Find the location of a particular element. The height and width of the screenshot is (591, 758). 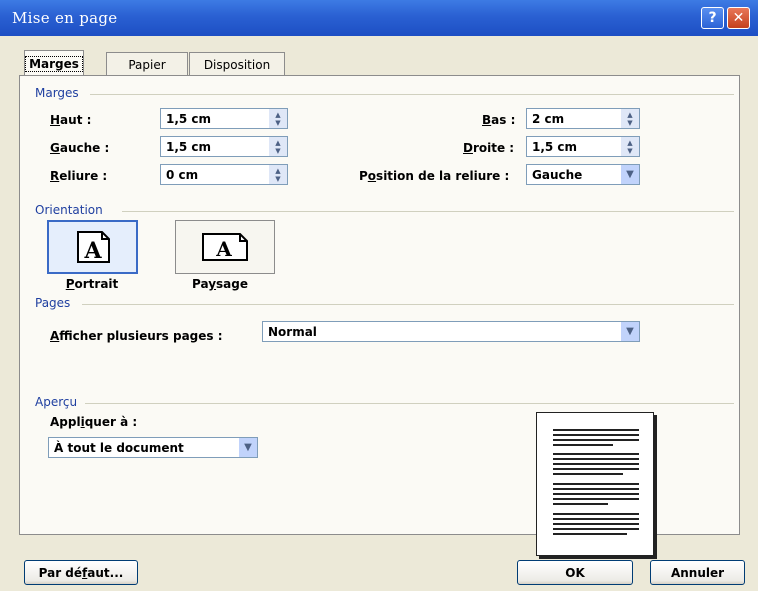

tab-disposition: Disposition is located at coordinates (237, 64).